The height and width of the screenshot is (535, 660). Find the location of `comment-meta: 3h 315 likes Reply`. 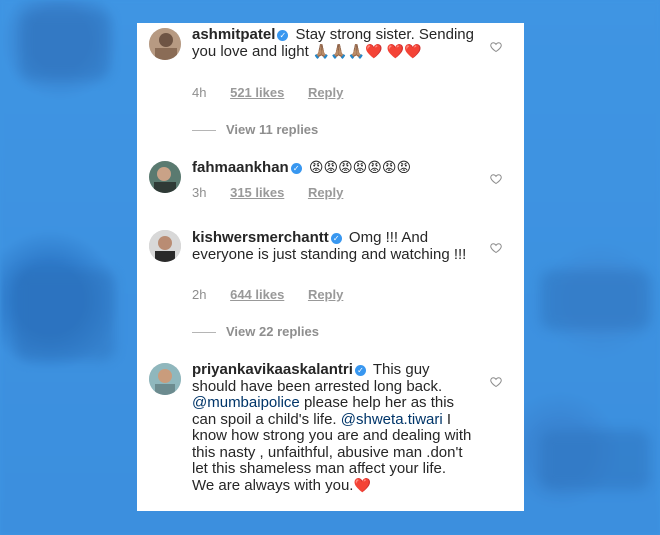

comment-meta: 3h 315 likes Reply is located at coordinates (277, 192).